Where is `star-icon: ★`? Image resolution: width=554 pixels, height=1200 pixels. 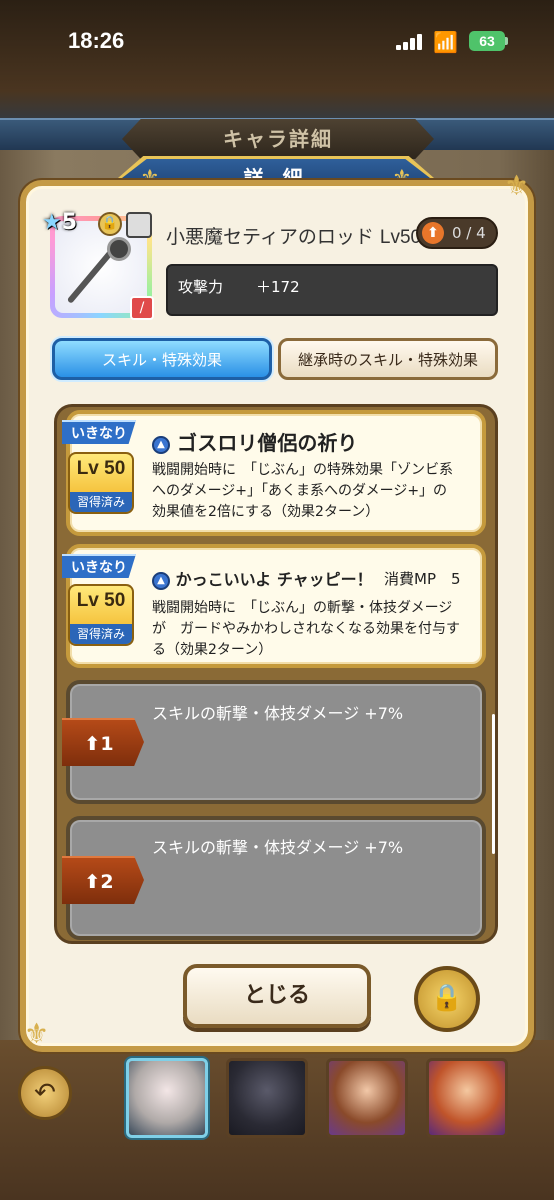 star-icon: ★ is located at coordinates (52, 222).